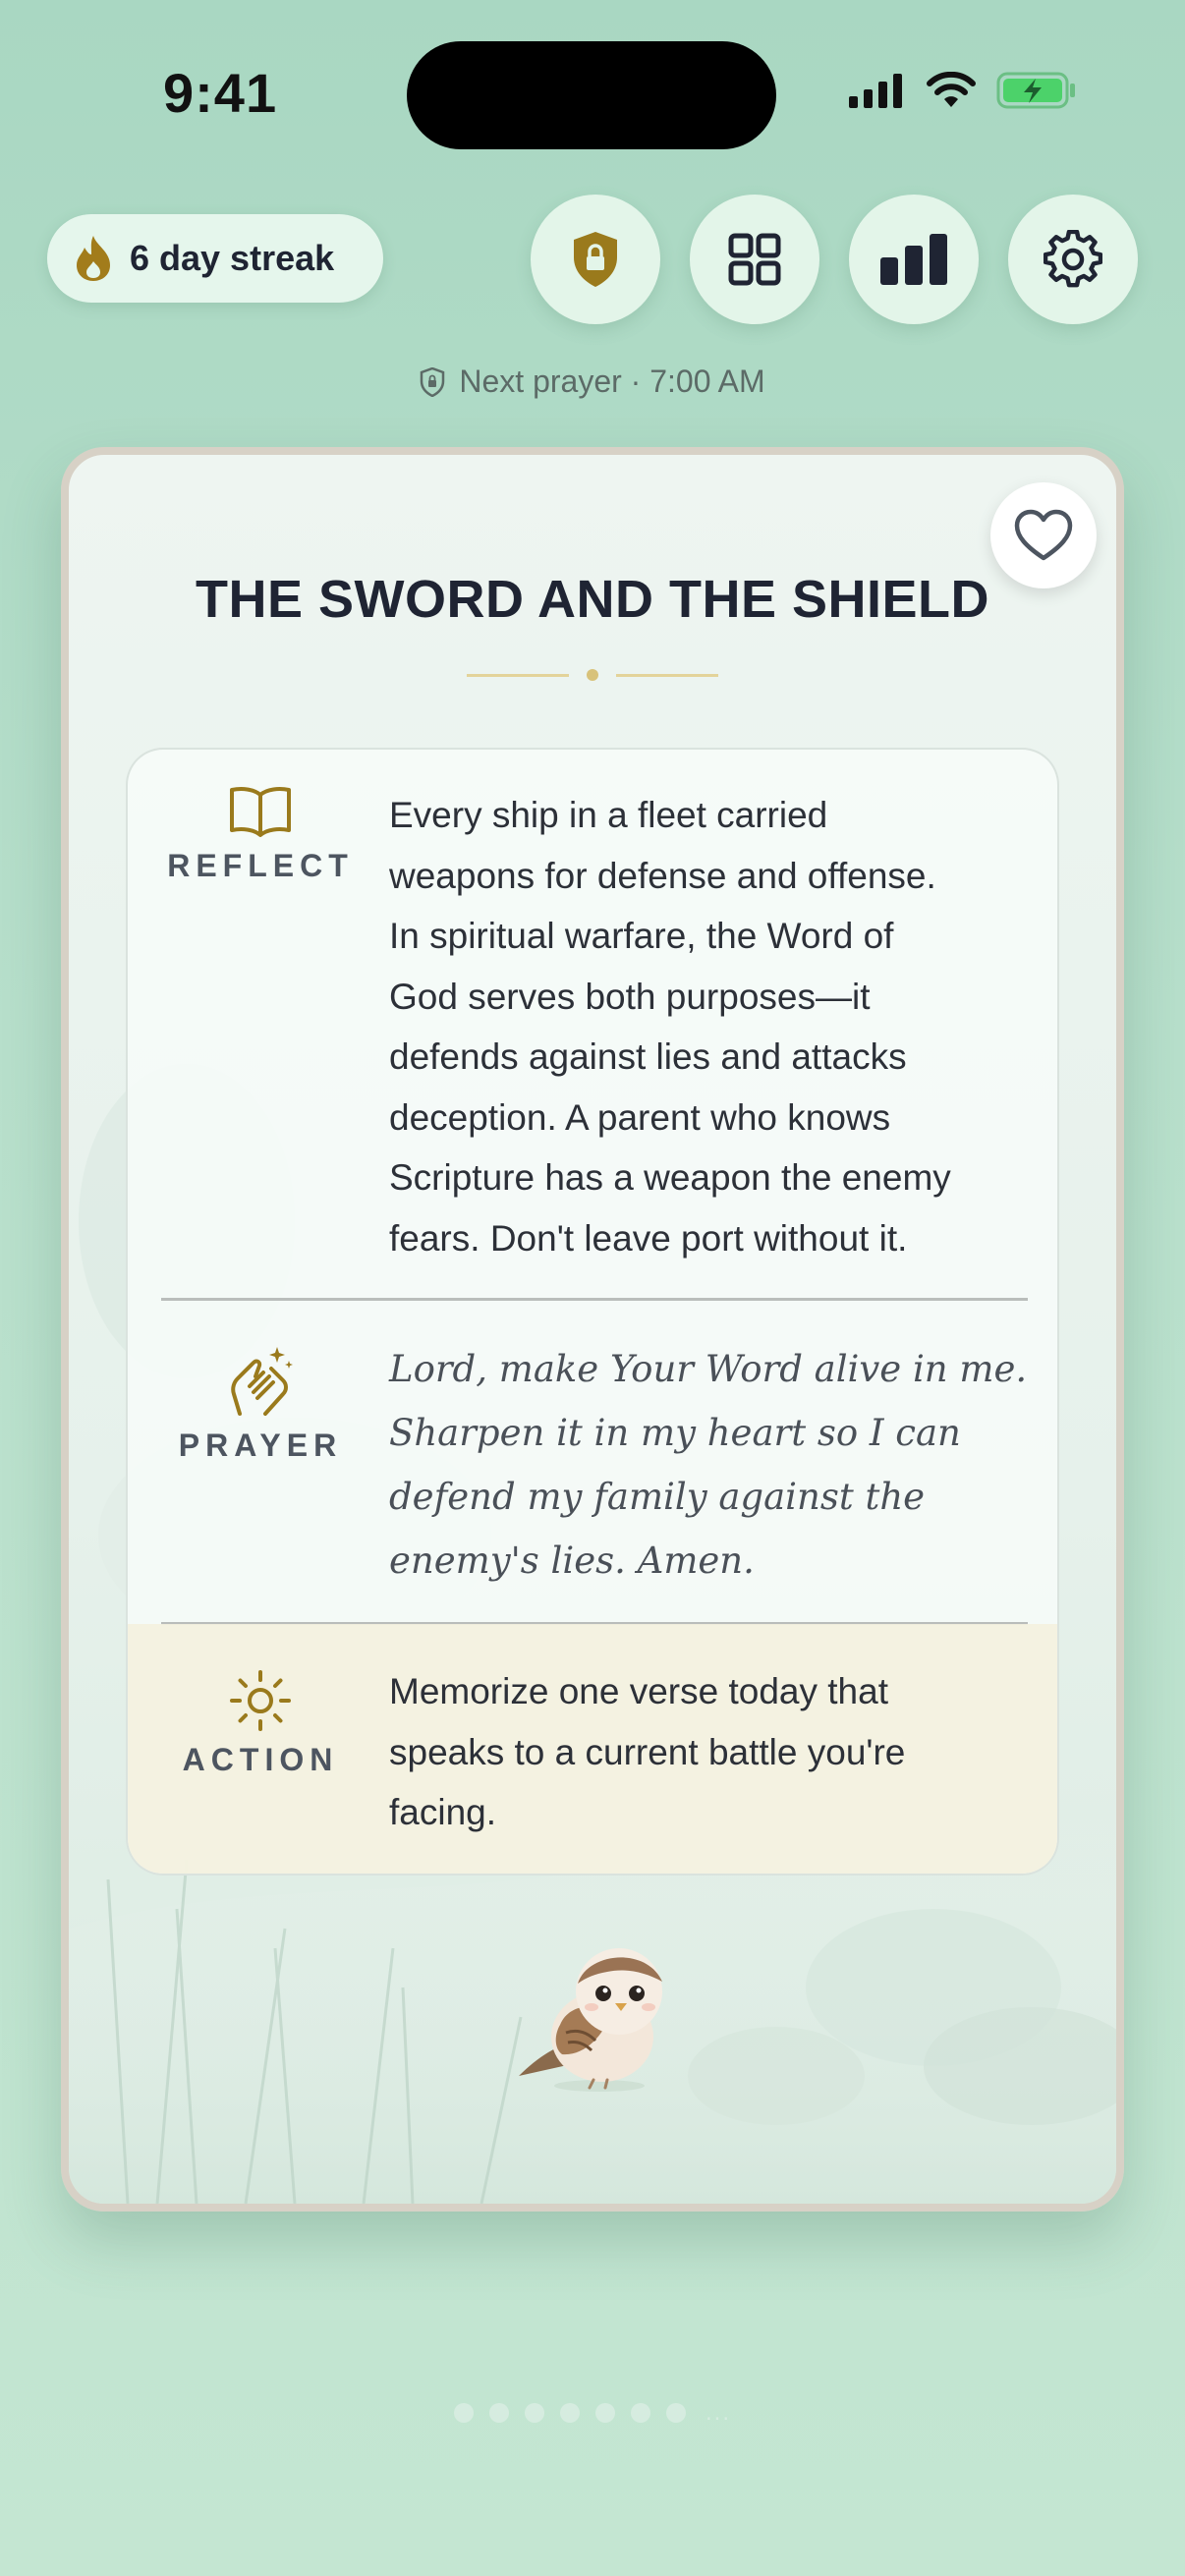  What do you see at coordinates (1035, 90) in the screenshot?
I see `battery-charging-icon` at bounding box center [1035, 90].